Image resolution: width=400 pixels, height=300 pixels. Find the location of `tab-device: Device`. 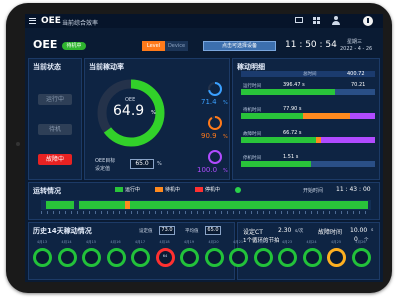

tab-device: Device is located at coordinates (176, 46).